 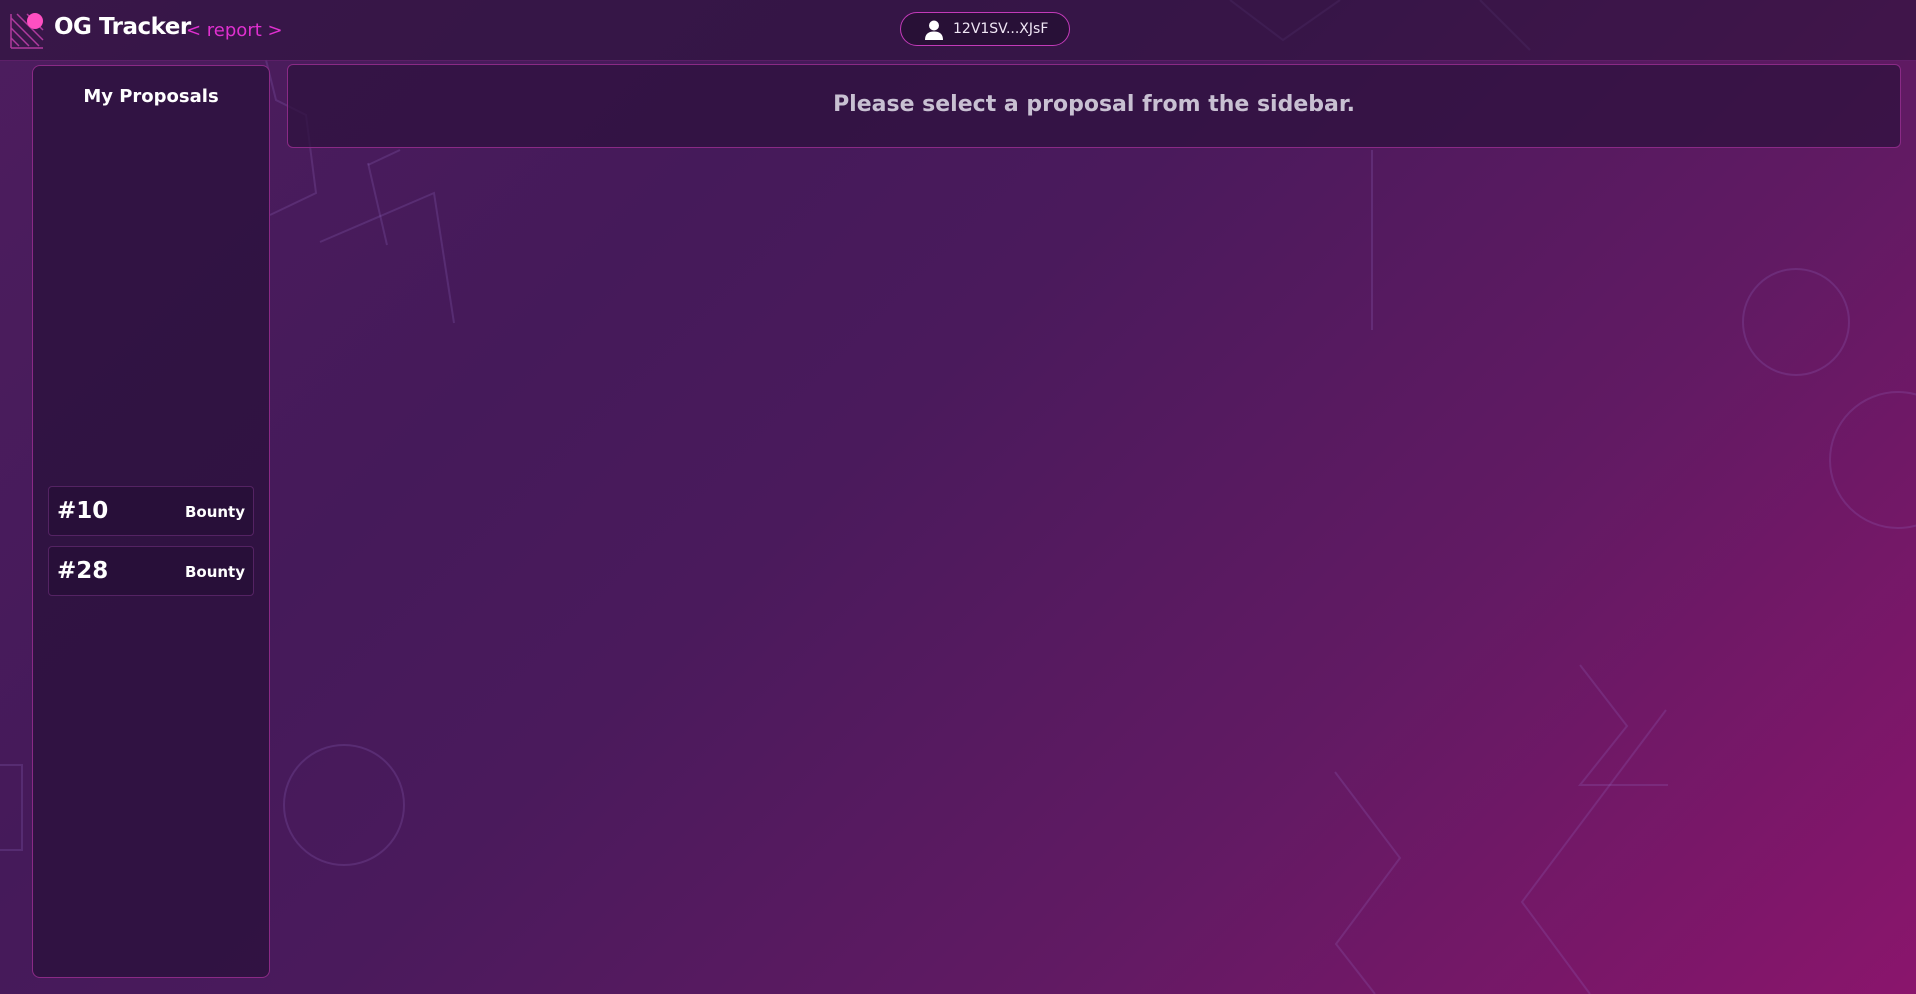 What do you see at coordinates (151, 571) in the screenshot?
I see `proposal-item-28: #28 Bounty` at bounding box center [151, 571].